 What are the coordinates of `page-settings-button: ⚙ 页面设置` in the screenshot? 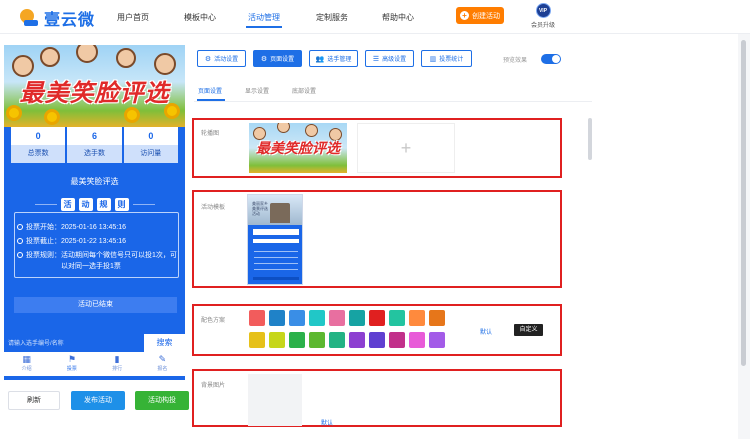 It's located at (277, 58).